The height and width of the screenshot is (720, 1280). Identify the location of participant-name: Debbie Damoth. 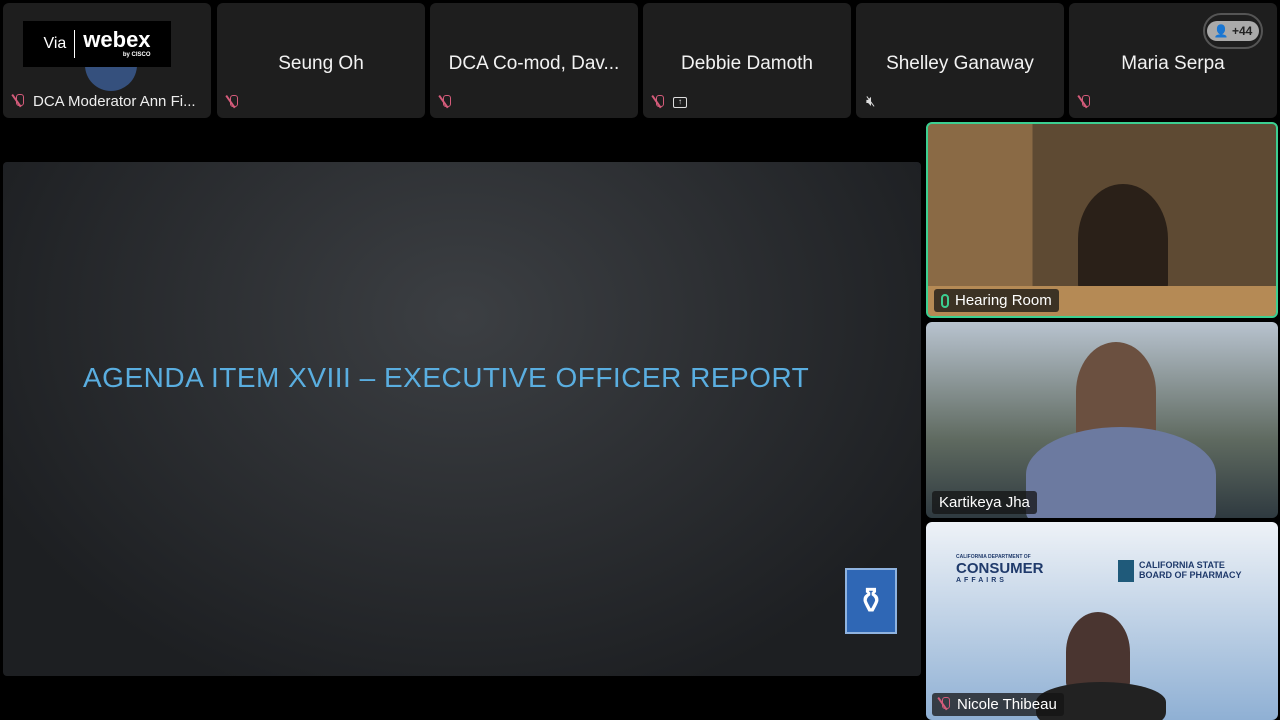
(747, 63).